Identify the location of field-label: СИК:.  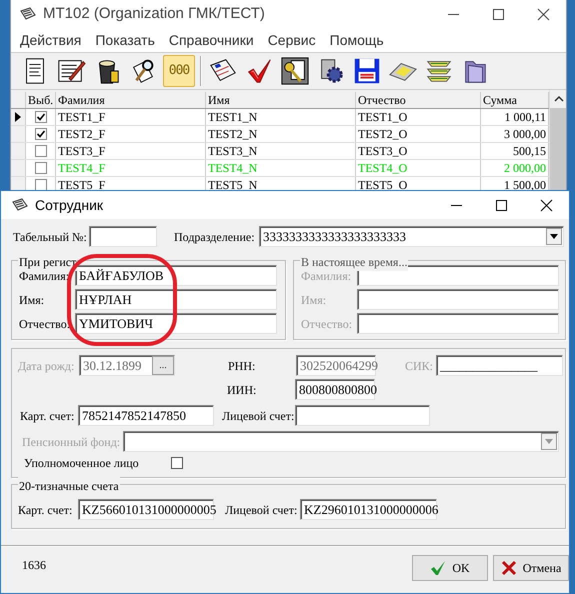
(419, 366).